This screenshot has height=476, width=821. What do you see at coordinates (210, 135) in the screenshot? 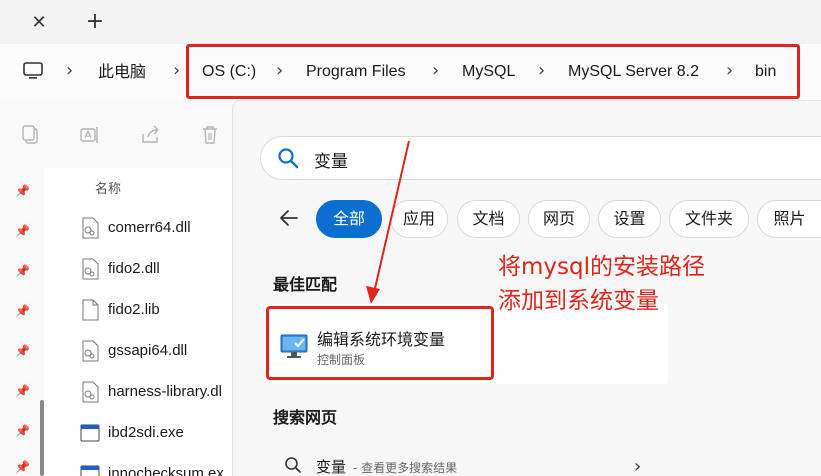
I see `delete-icon` at bounding box center [210, 135].